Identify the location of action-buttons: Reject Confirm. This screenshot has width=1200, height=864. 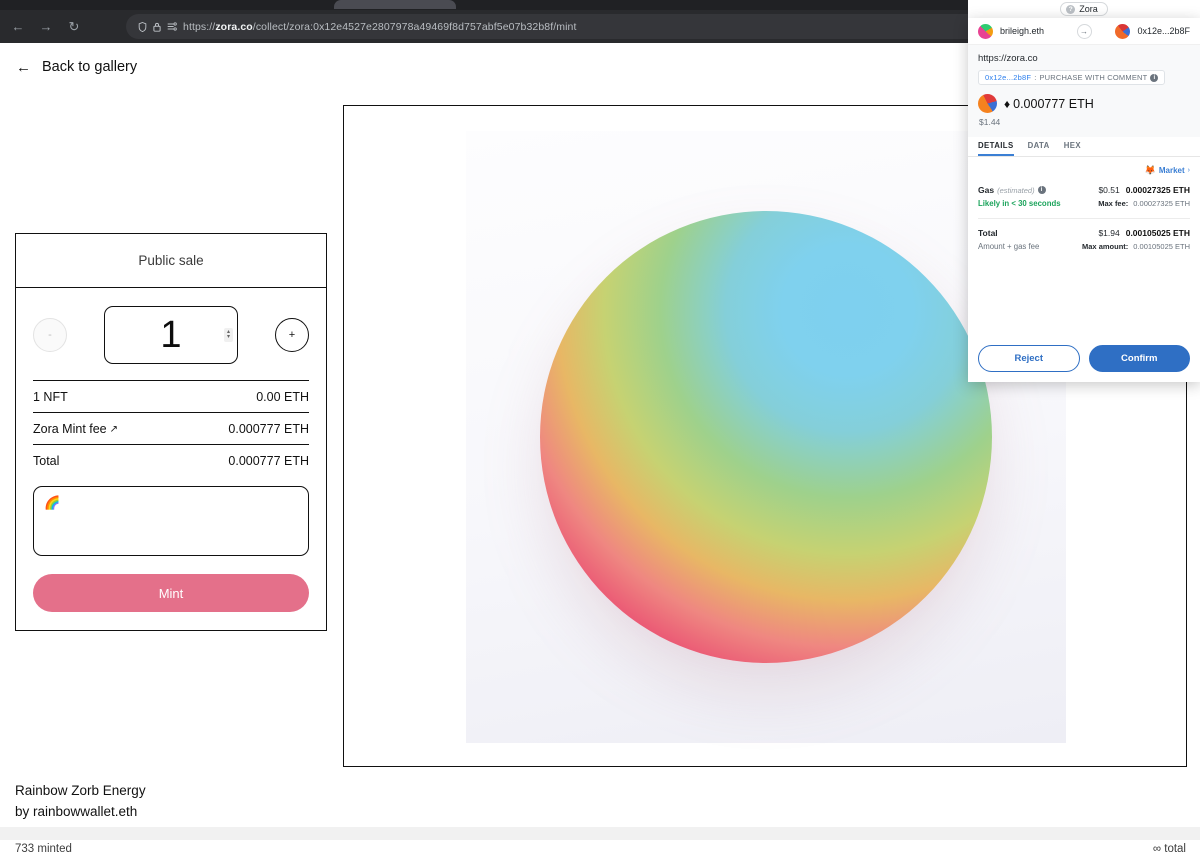
(1084, 358).